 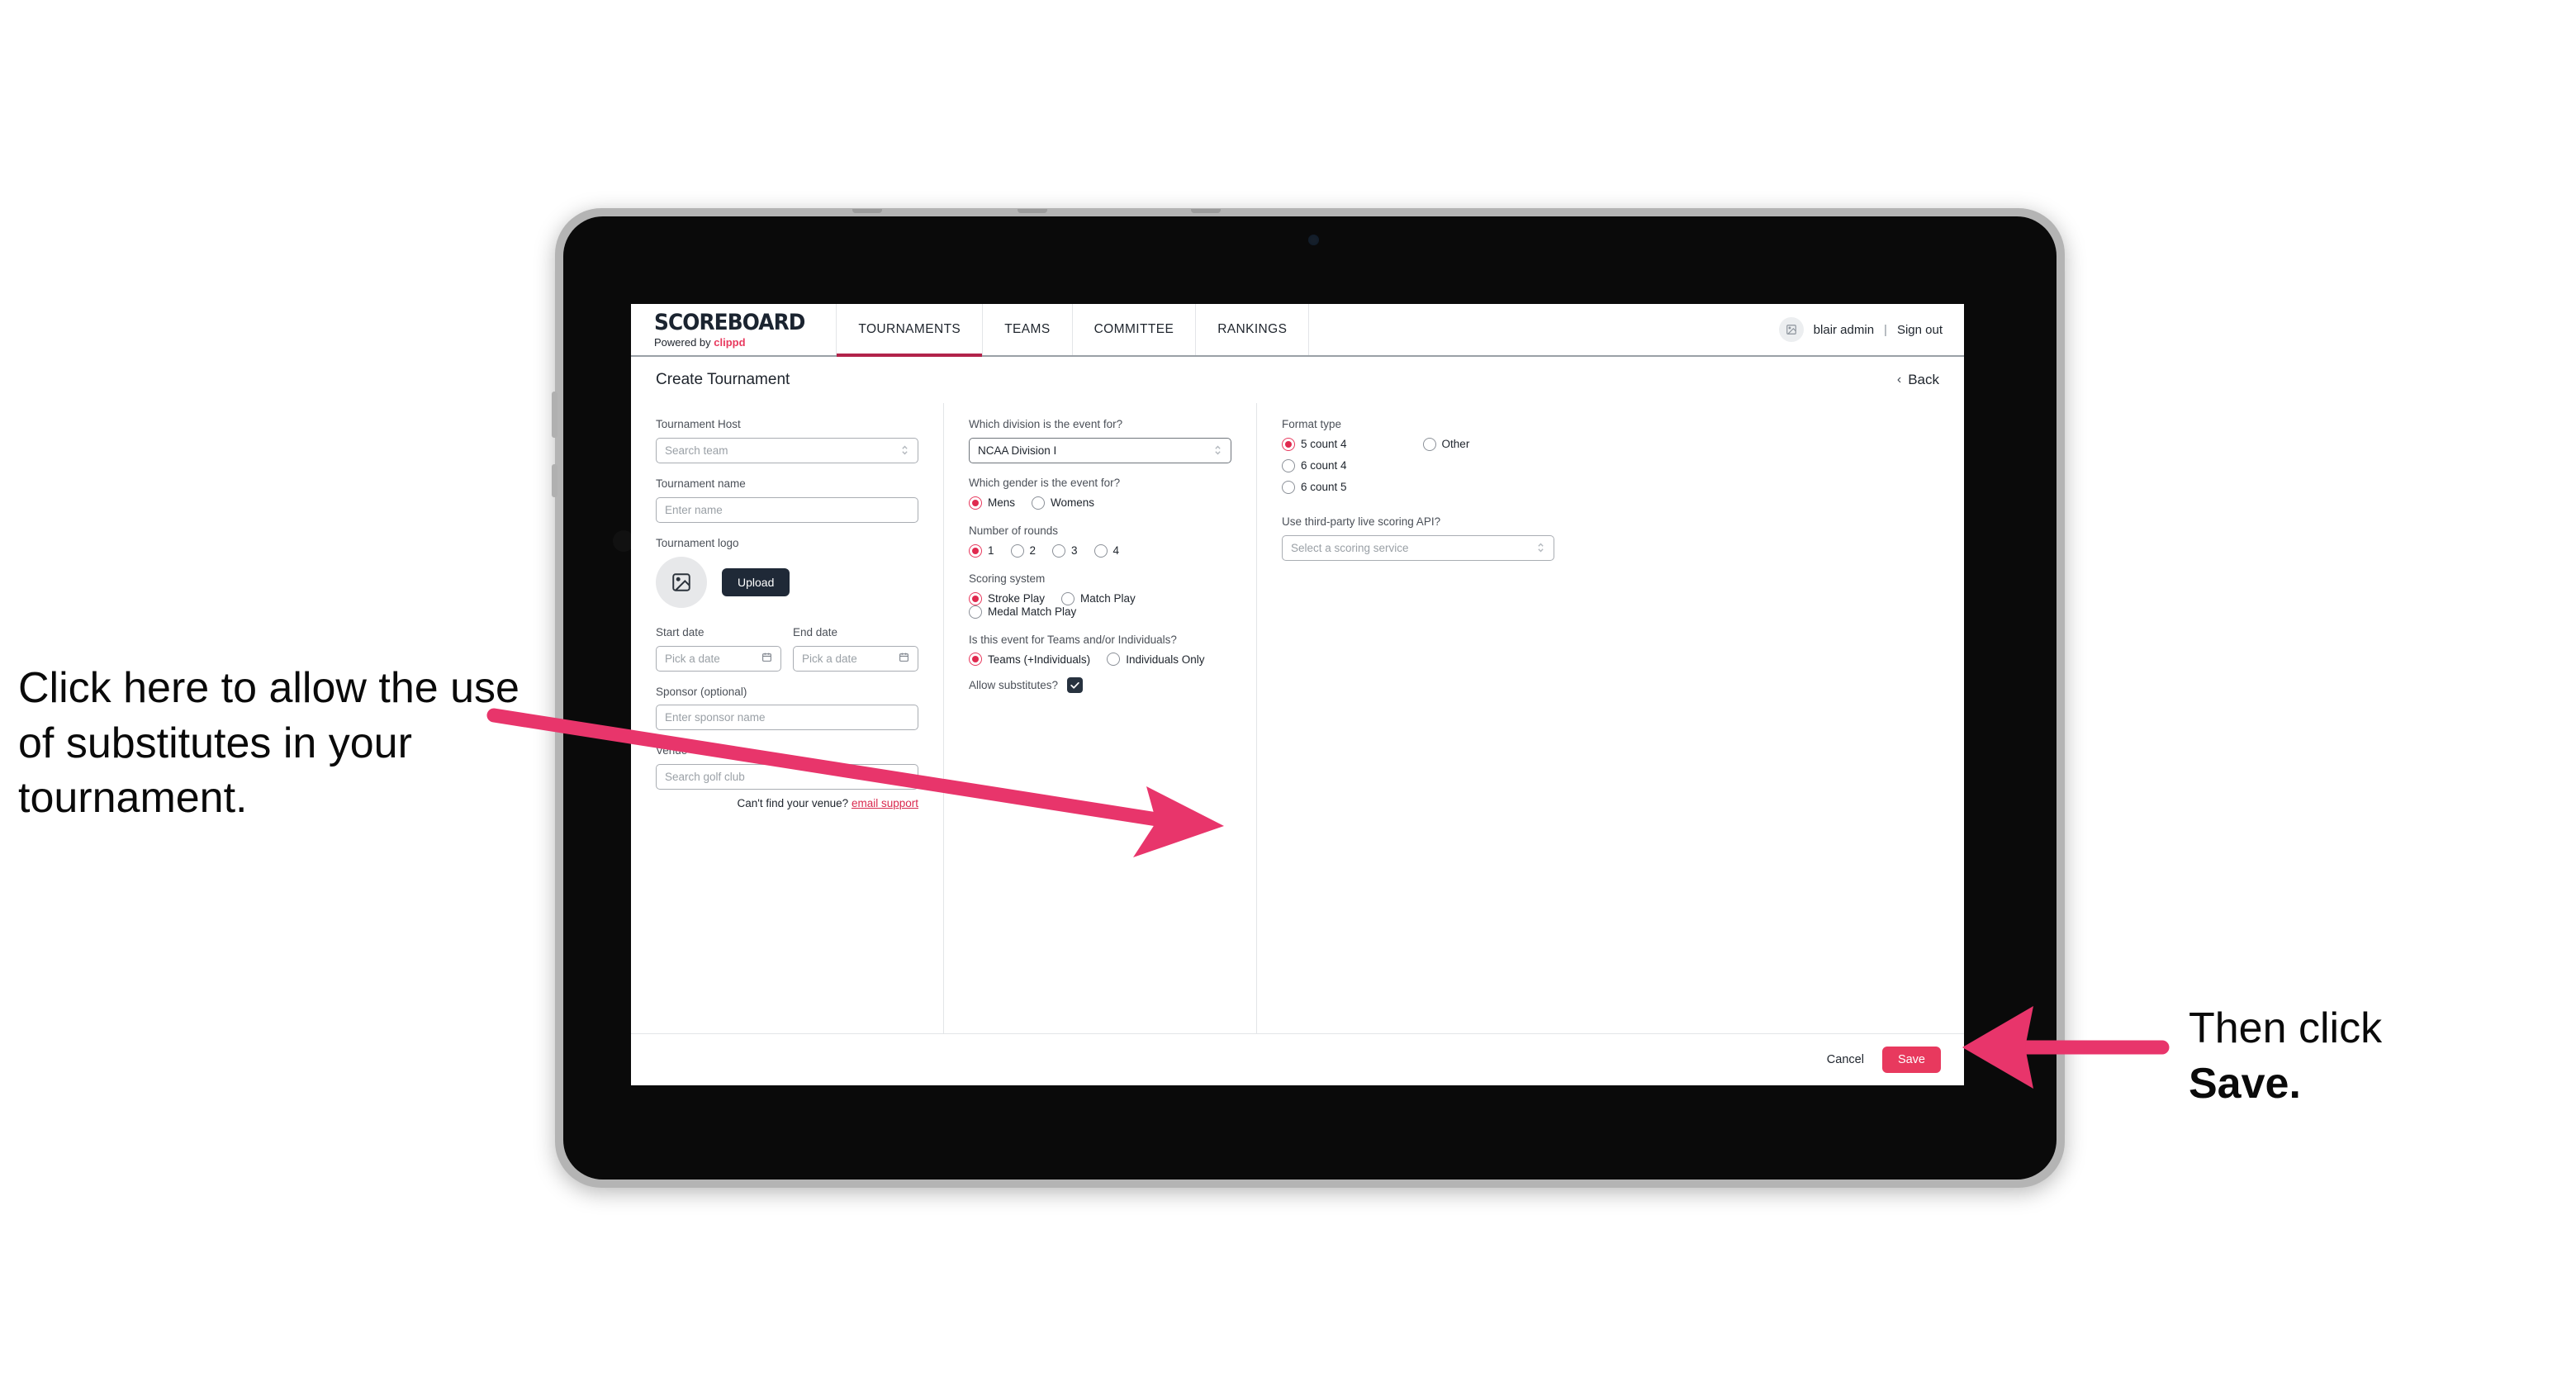 What do you see at coordinates (1324, 444) in the screenshot?
I see `radio-5-count-4-label: 5 count 4` at bounding box center [1324, 444].